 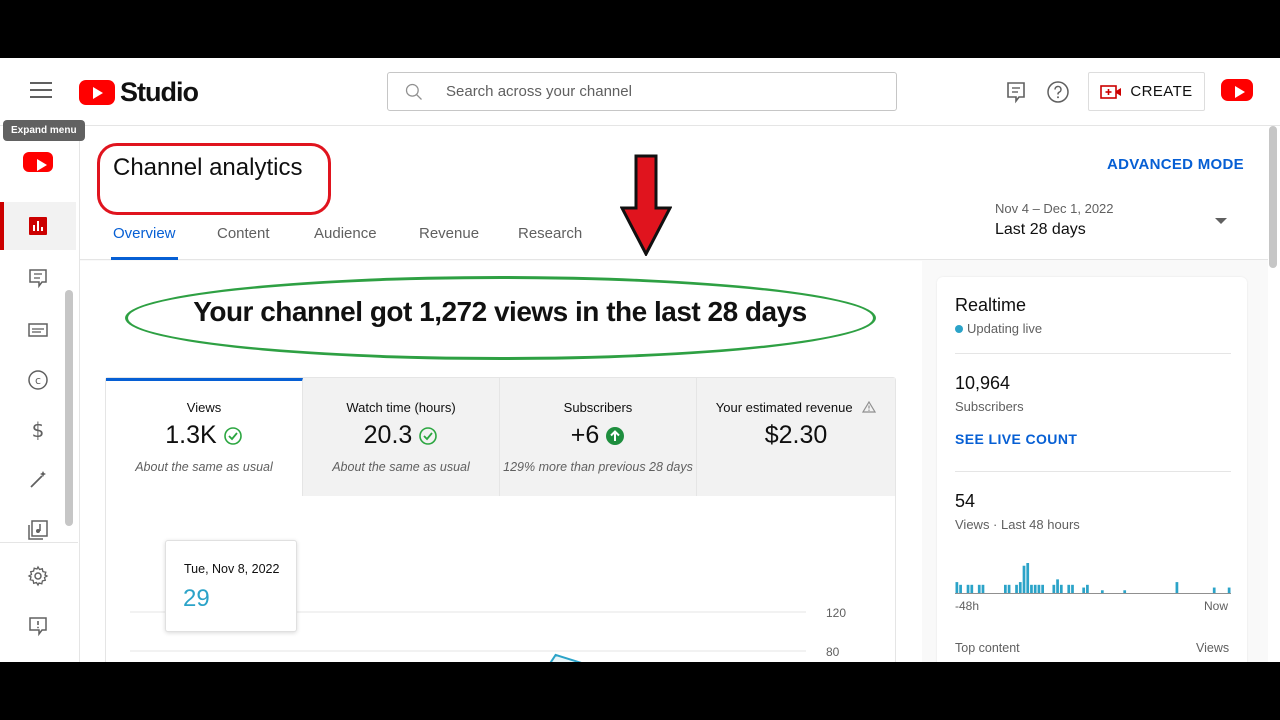 I want to click on search-input, so click(x=656, y=91).